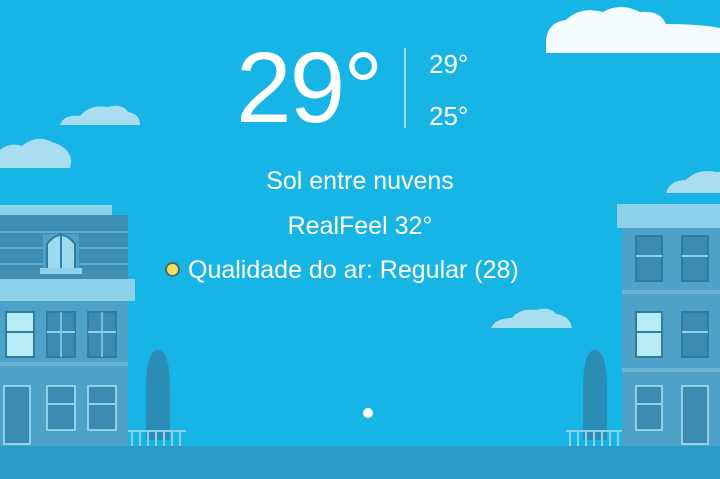  I want to click on fence-right, so click(594, 438).